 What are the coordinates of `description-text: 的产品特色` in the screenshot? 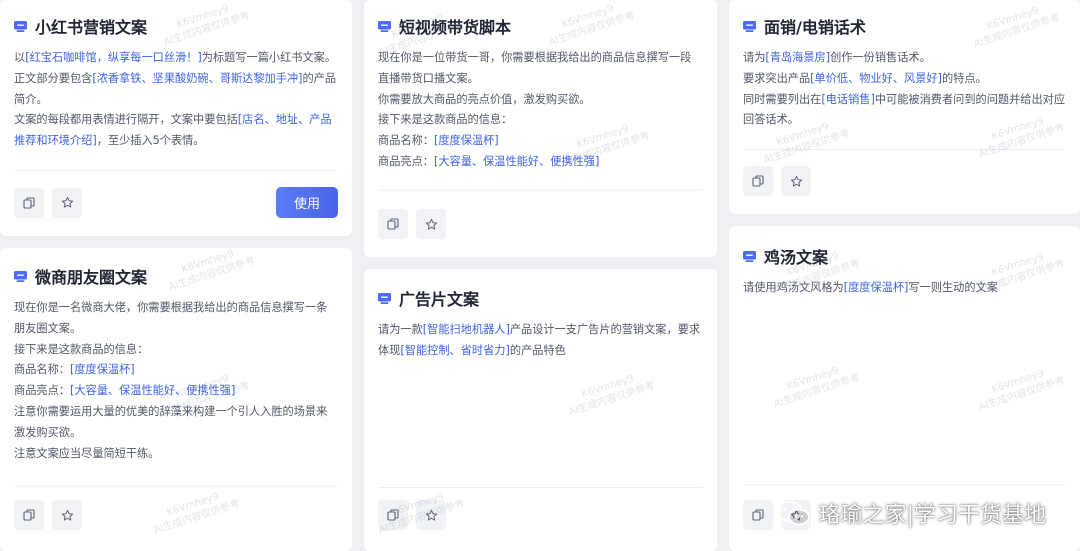 It's located at (537, 350).